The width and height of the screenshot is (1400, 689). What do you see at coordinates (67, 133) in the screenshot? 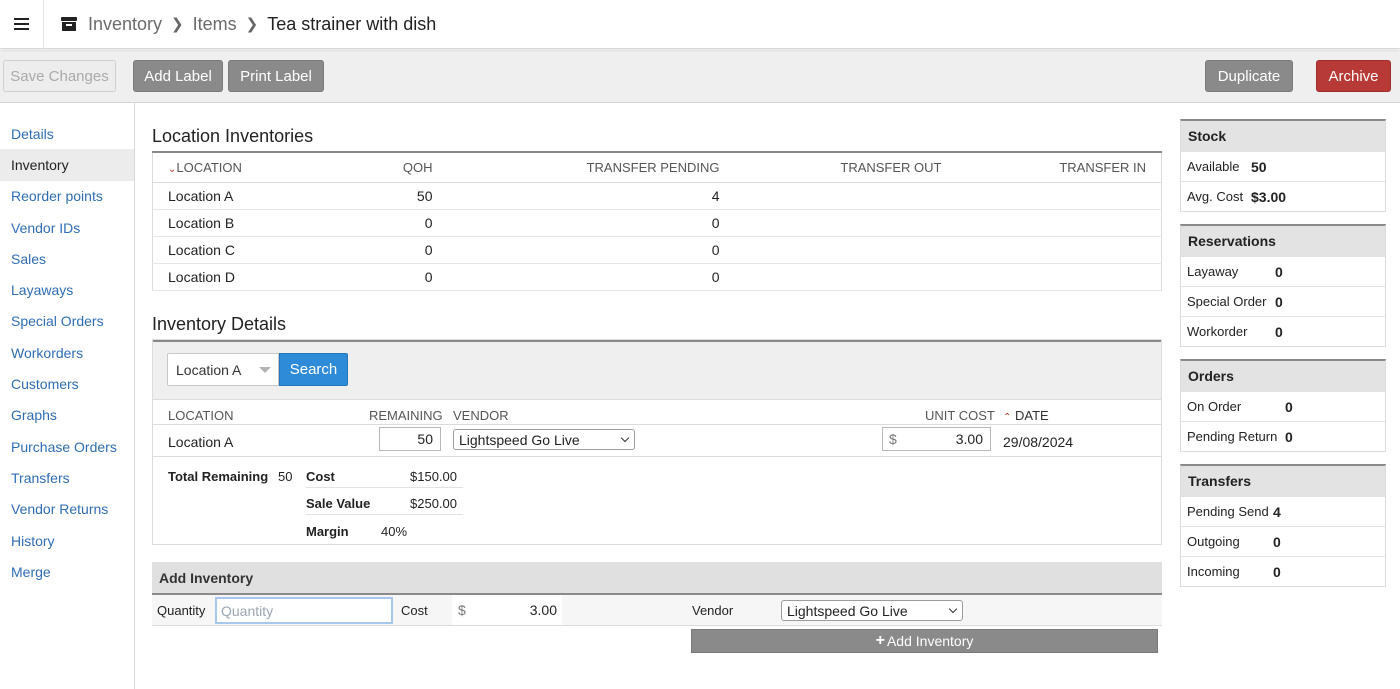
I see `nav-details: Details` at bounding box center [67, 133].